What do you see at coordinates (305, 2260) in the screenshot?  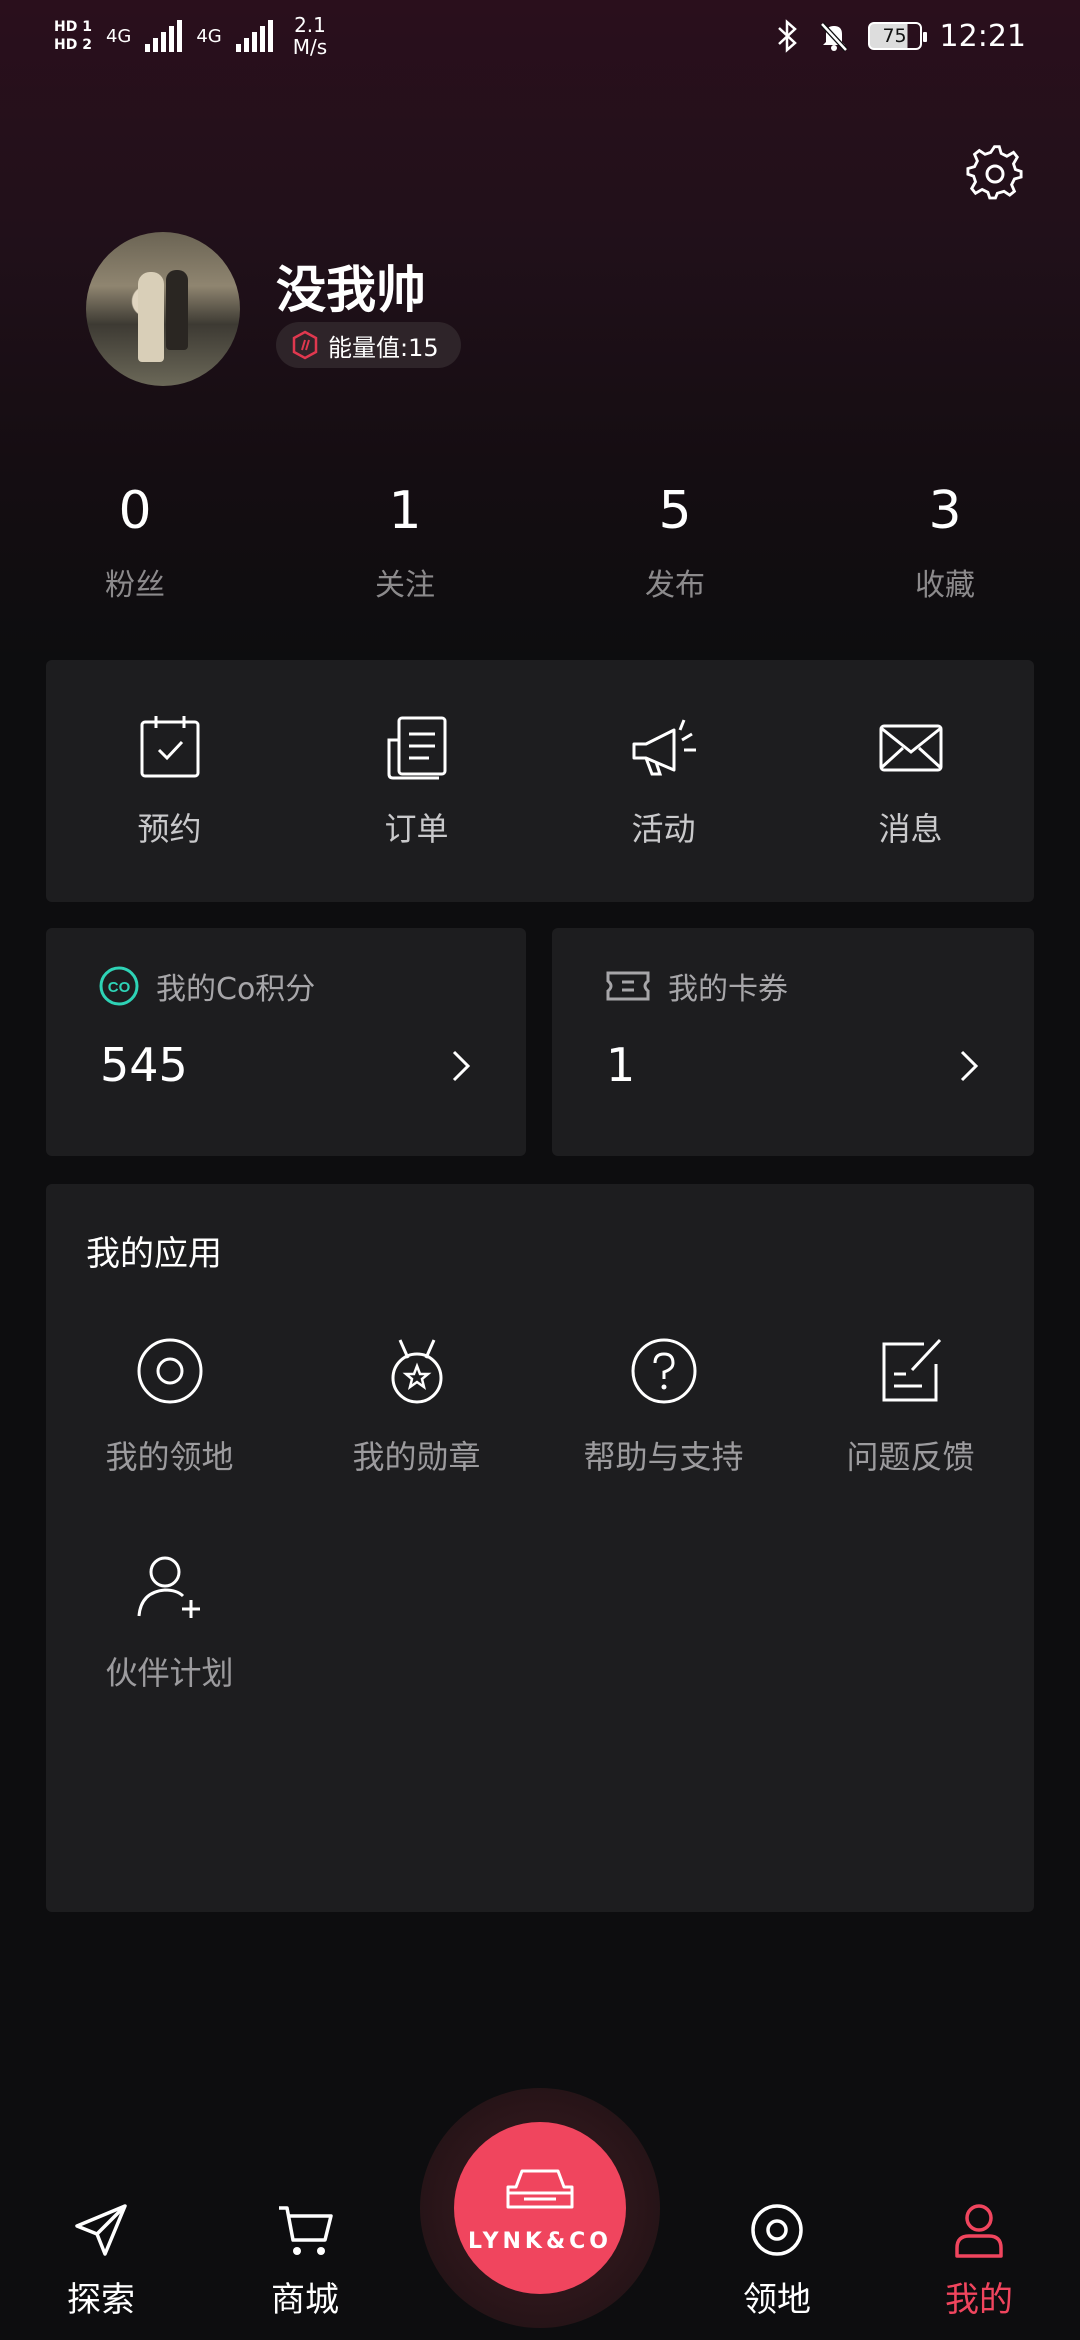 I see `tab-mall: 商城` at bounding box center [305, 2260].